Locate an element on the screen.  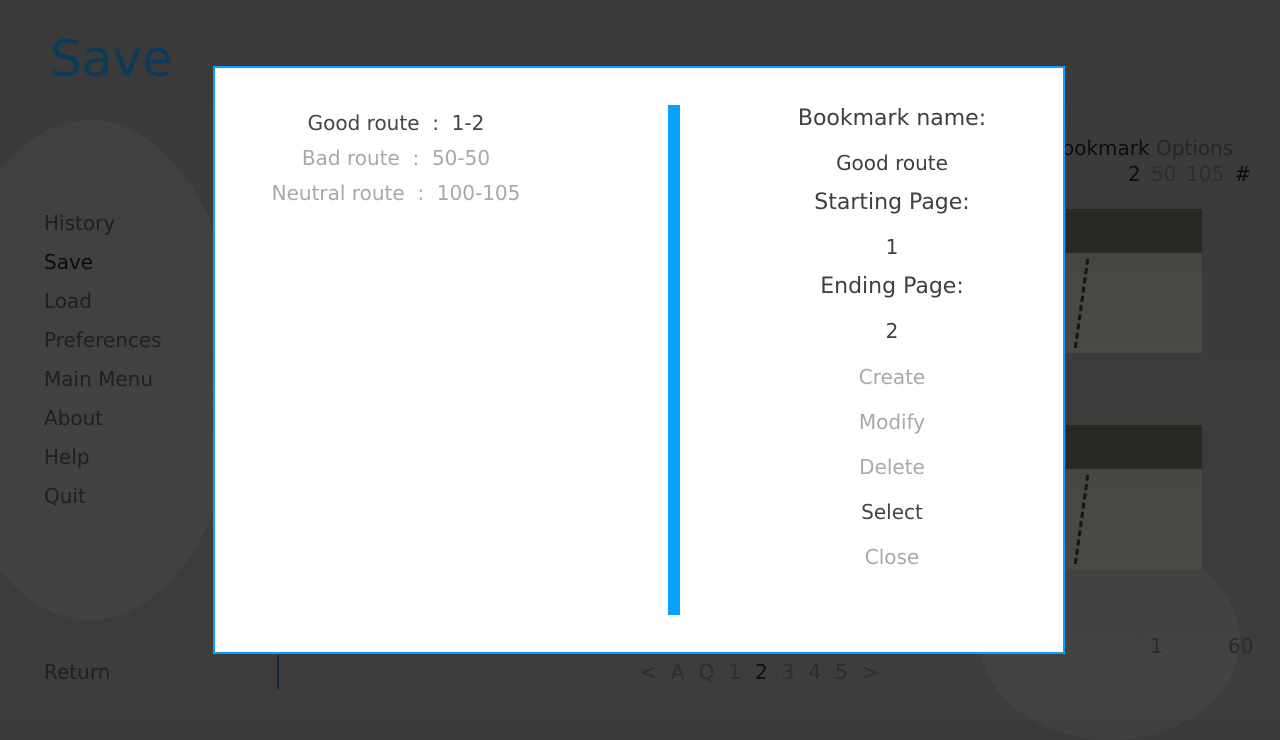
bookmark-page-link: 2 is located at coordinates (1134, 174).